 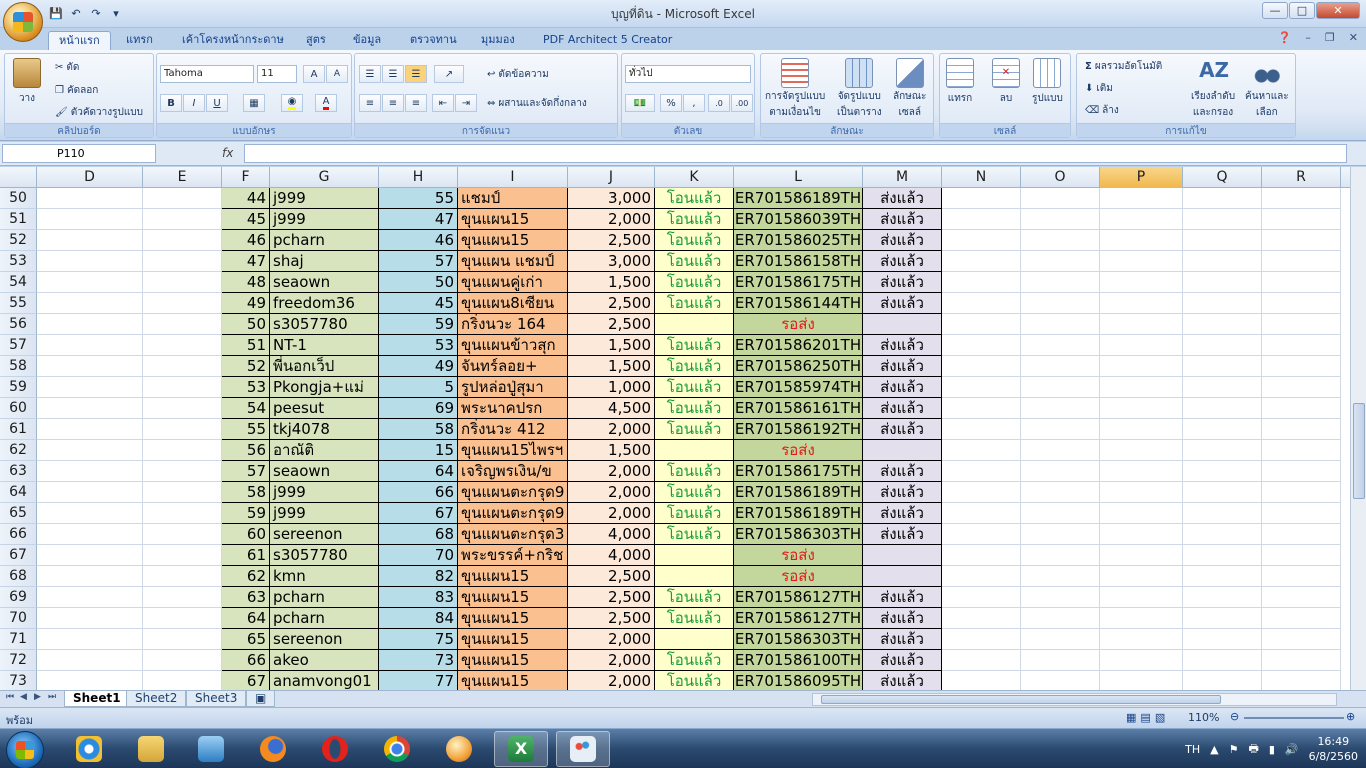 What do you see at coordinates (393, 103) in the screenshot?
I see `align-center-button: ≡` at bounding box center [393, 103].